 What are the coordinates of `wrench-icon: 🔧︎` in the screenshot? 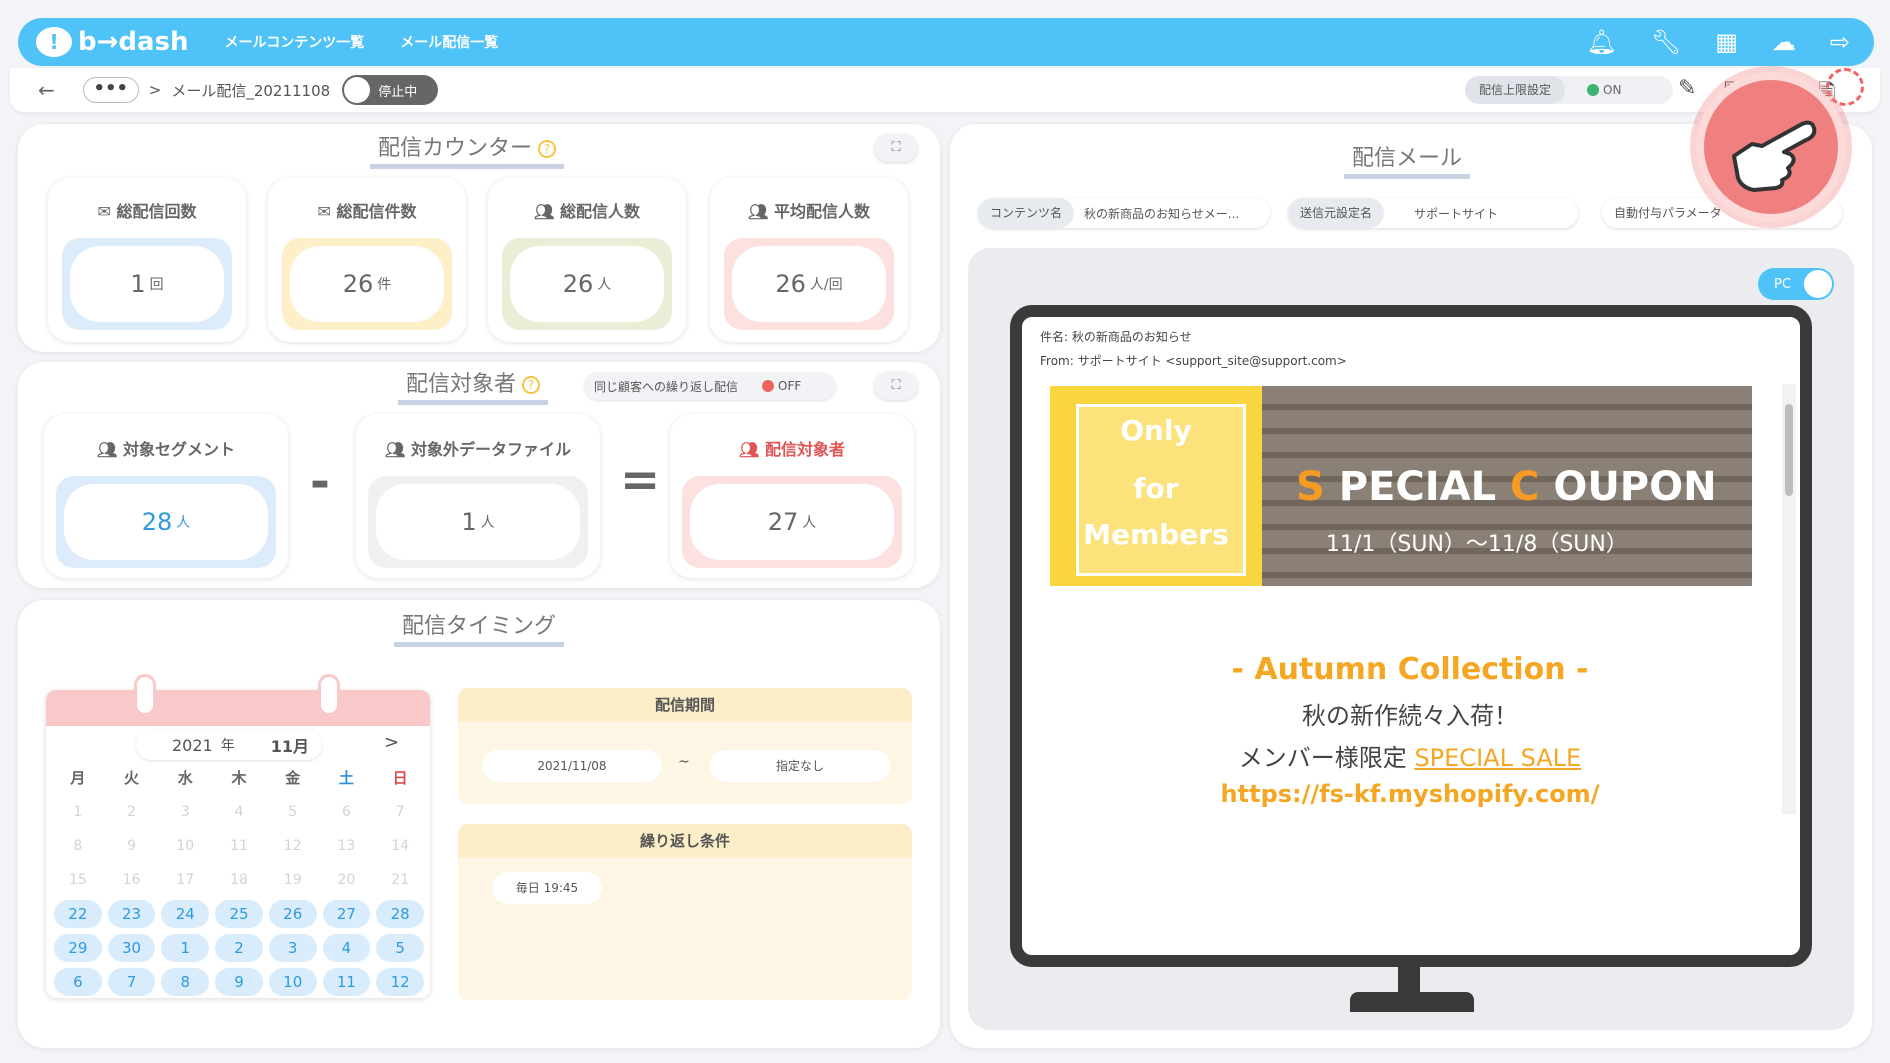 It's located at (1666, 42).